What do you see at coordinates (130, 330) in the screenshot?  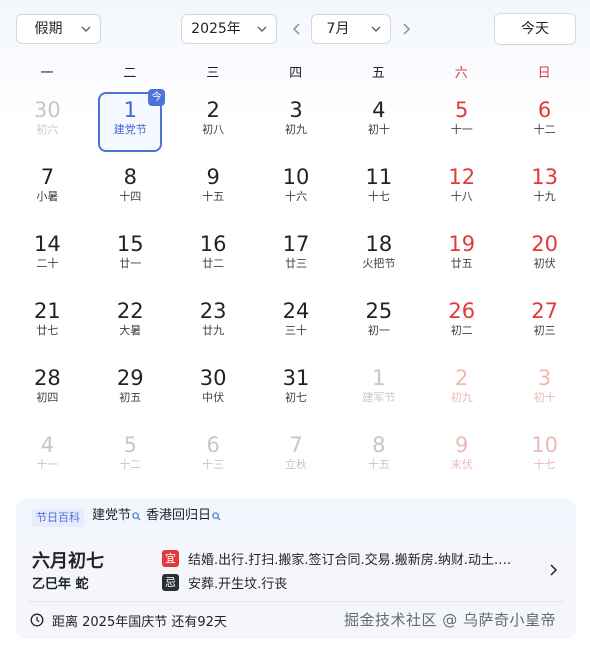 I see `lunar-label: 大暑` at bounding box center [130, 330].